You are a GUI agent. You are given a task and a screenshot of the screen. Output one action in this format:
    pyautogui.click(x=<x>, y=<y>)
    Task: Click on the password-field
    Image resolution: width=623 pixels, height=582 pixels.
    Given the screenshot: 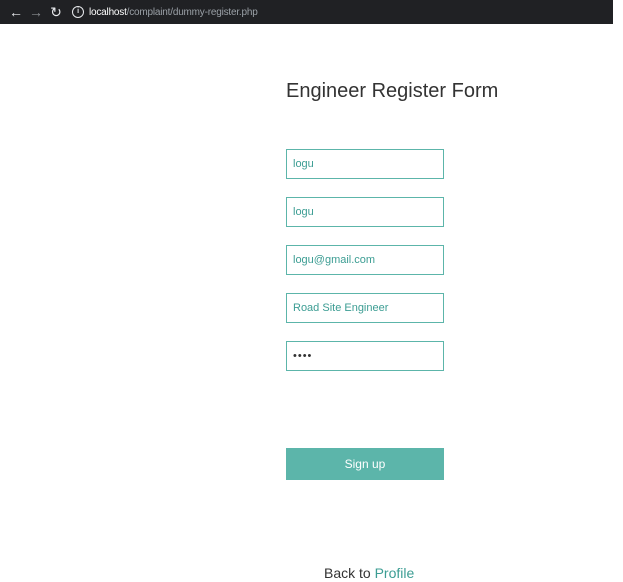 What is the action you would take?
    pyautogui.click(x=365, y=356)
    